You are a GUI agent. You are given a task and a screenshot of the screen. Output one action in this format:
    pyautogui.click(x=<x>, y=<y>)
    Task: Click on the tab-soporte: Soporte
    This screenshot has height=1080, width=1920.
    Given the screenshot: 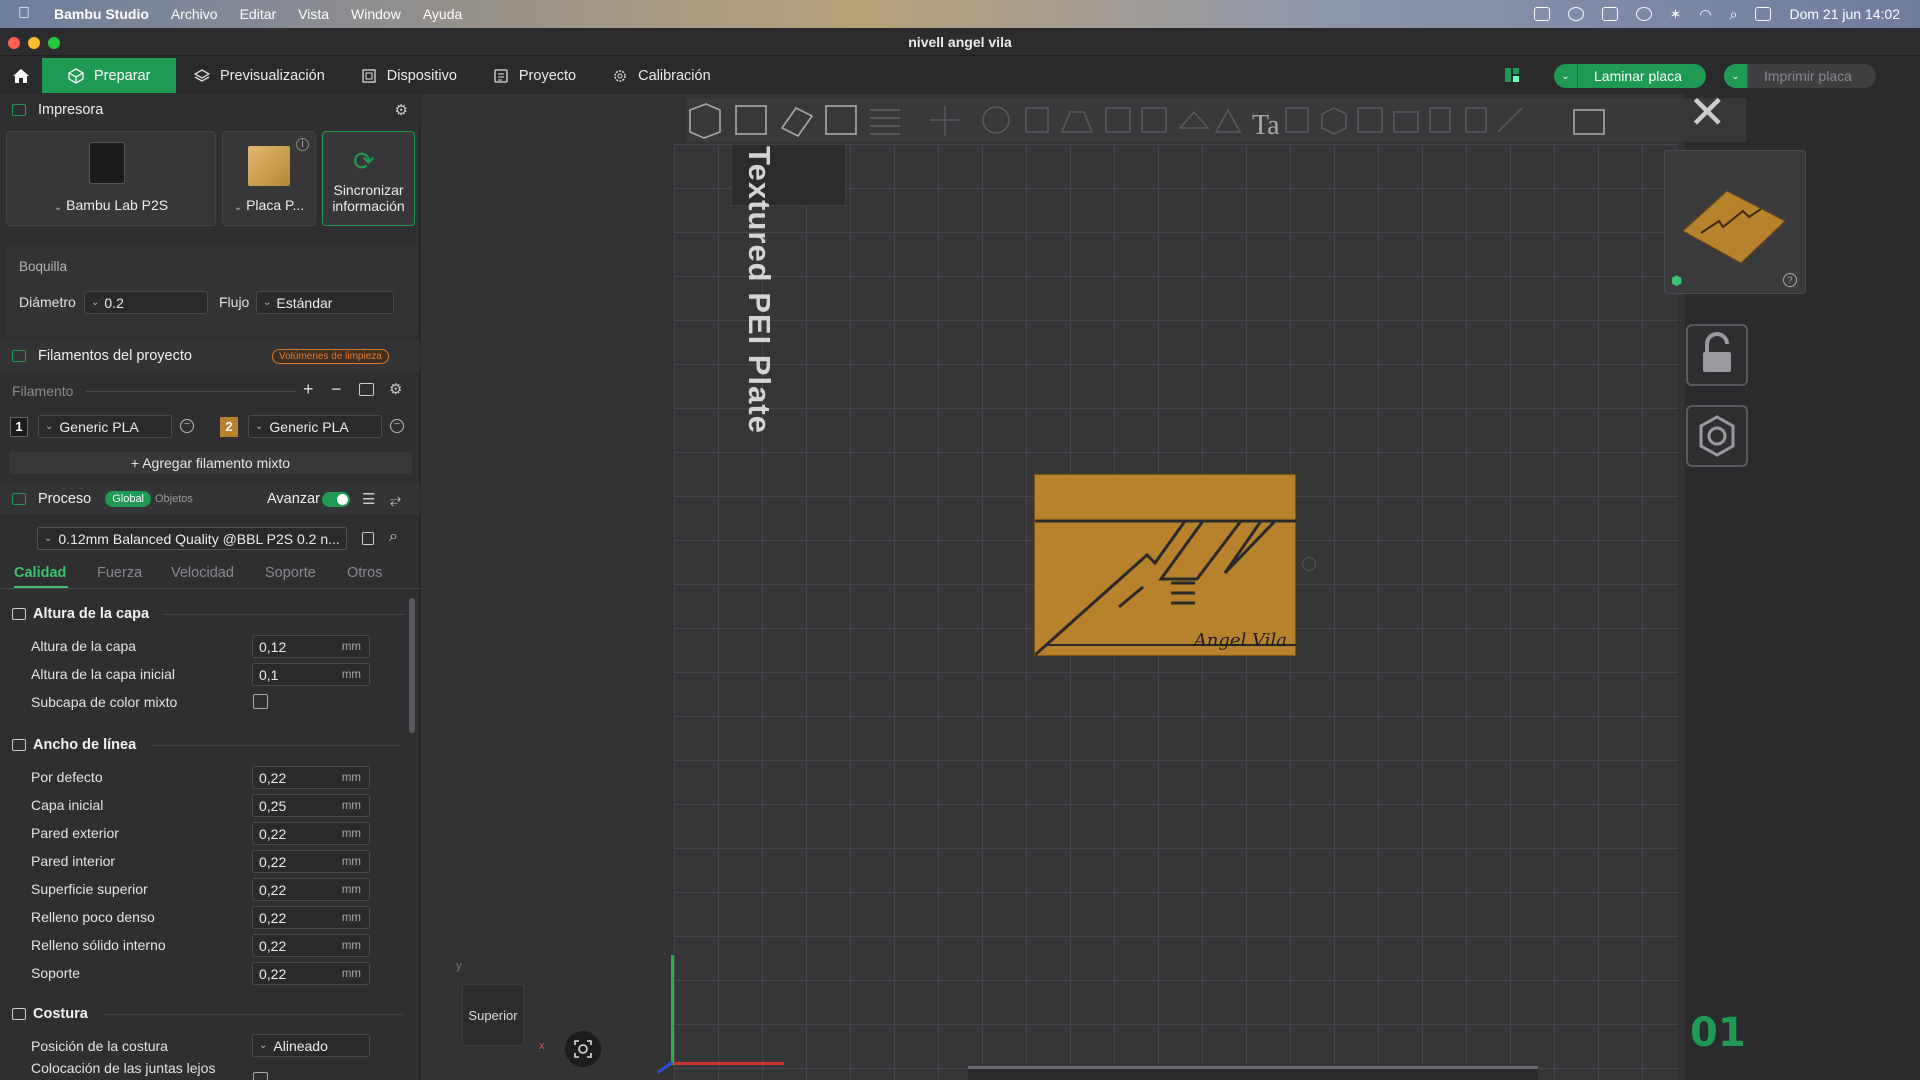 What is the action you would take?
    pyautogui.click(x=290, y=573)
    